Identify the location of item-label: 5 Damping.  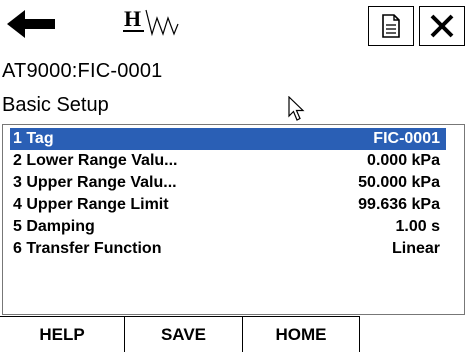
(54, 226).